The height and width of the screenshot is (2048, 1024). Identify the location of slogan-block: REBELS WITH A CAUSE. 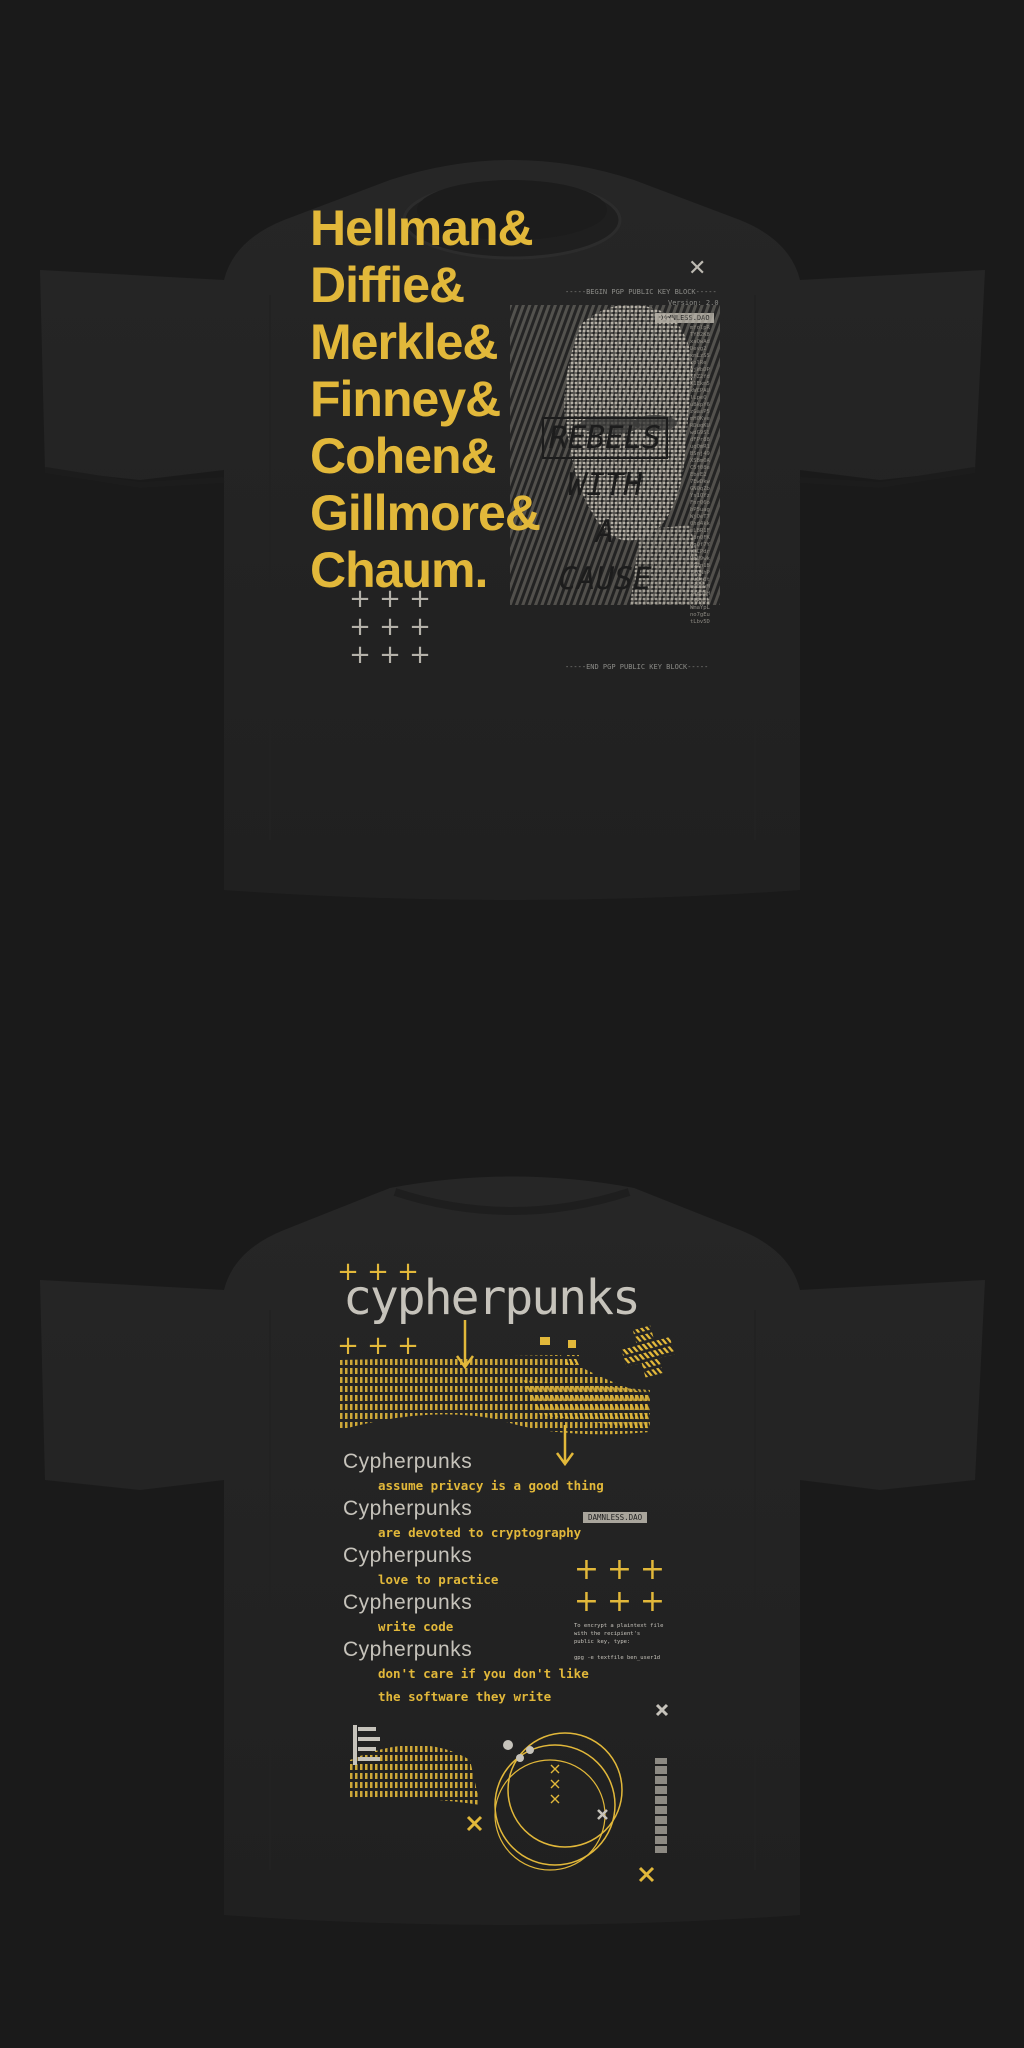
(605, 509).